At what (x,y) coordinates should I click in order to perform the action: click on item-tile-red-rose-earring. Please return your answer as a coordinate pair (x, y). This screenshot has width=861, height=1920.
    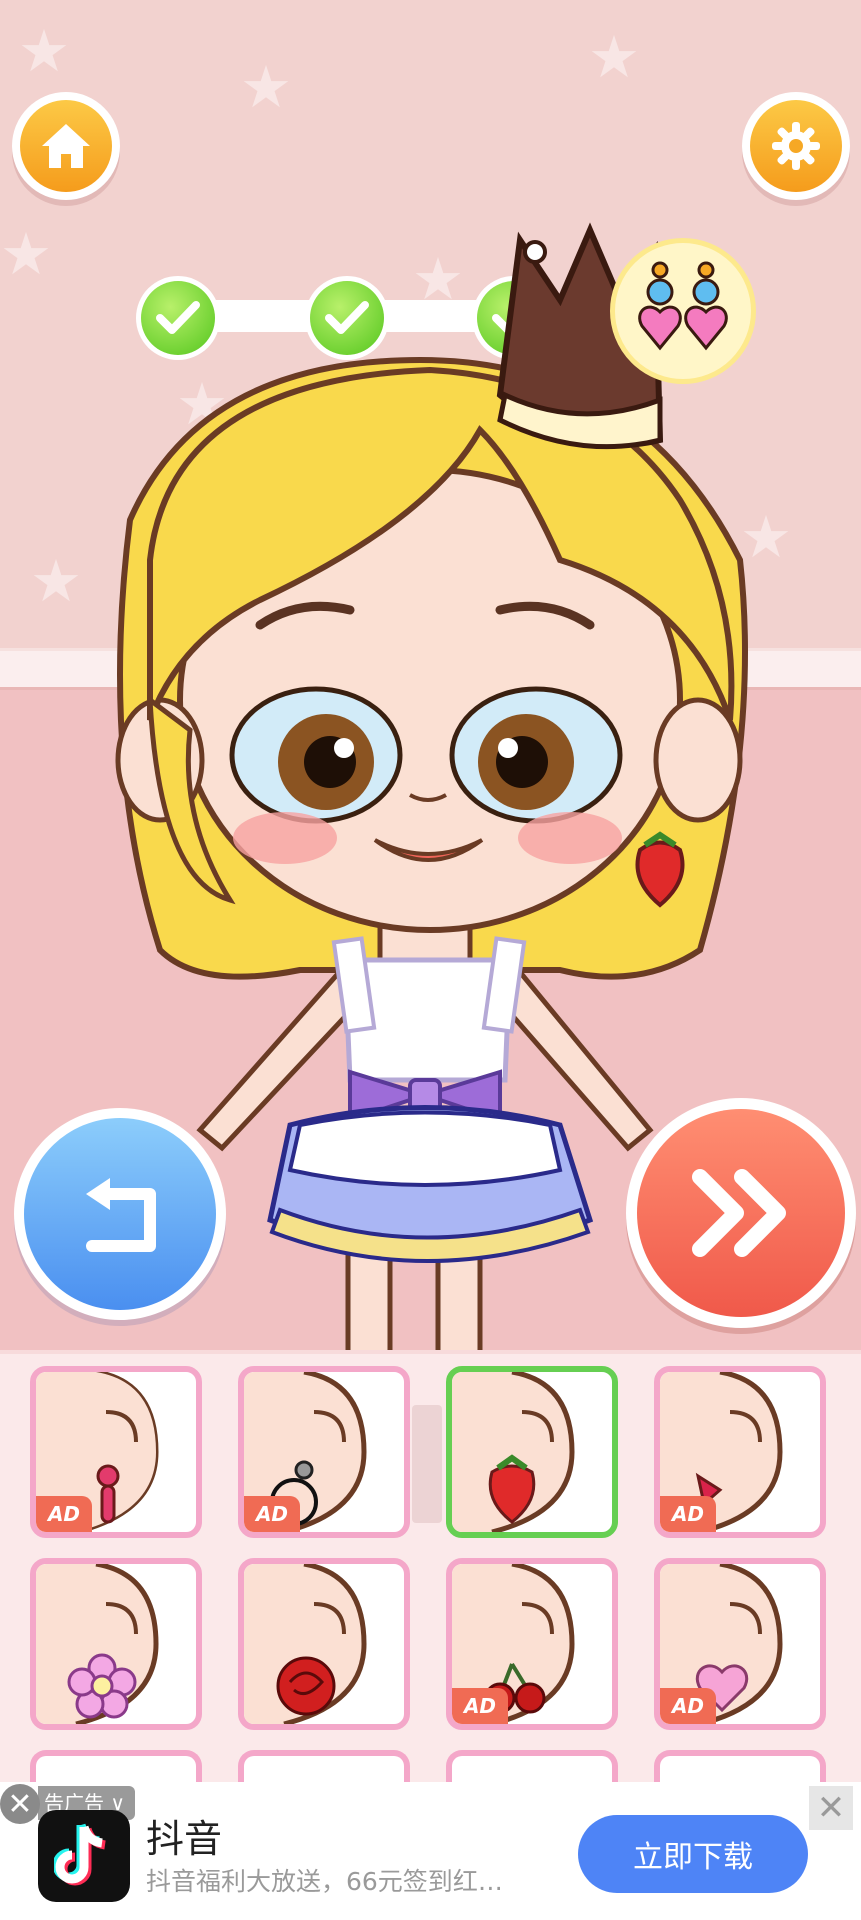
    Looking at the image, I should click on (324, 1644).